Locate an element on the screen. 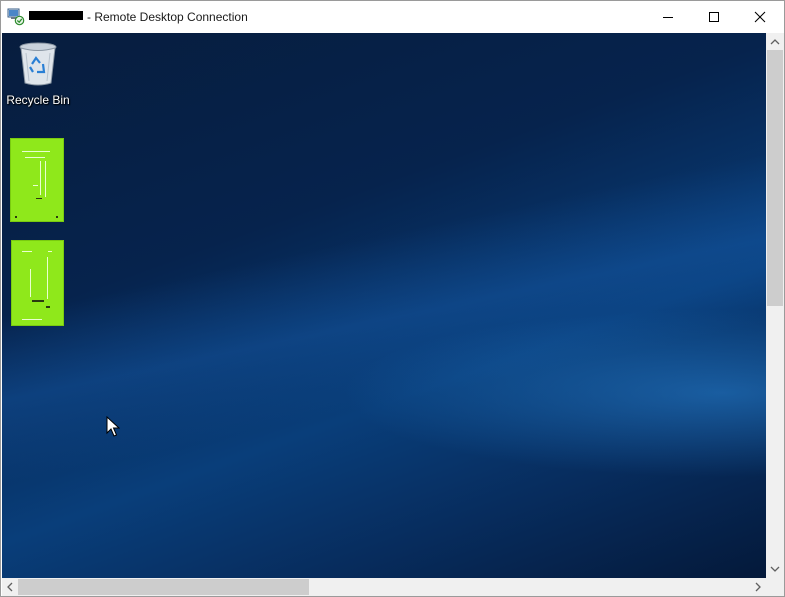 Image resolution: width=785 pixels, height=597 pixels. vertical-scrollbar is located at coordinates (775, 305).